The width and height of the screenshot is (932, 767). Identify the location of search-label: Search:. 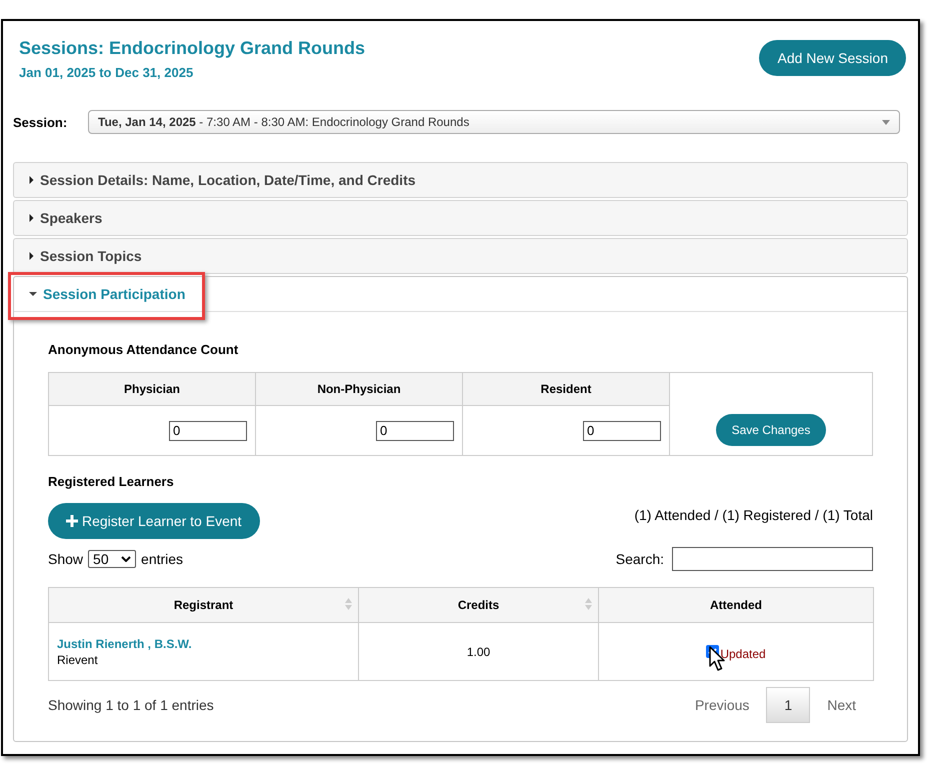
(640, 559).